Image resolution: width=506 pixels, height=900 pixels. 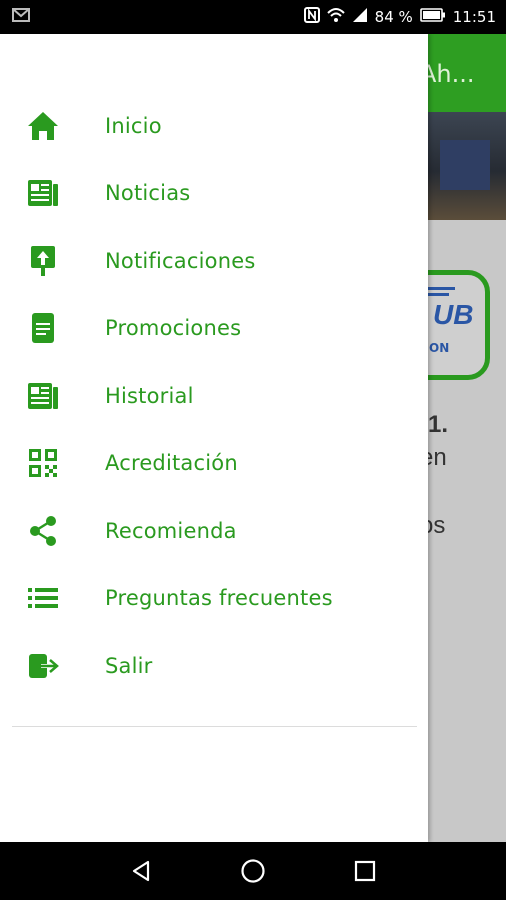 I want to click on menu-item-historial: Historial, so click(x=214, y=396).